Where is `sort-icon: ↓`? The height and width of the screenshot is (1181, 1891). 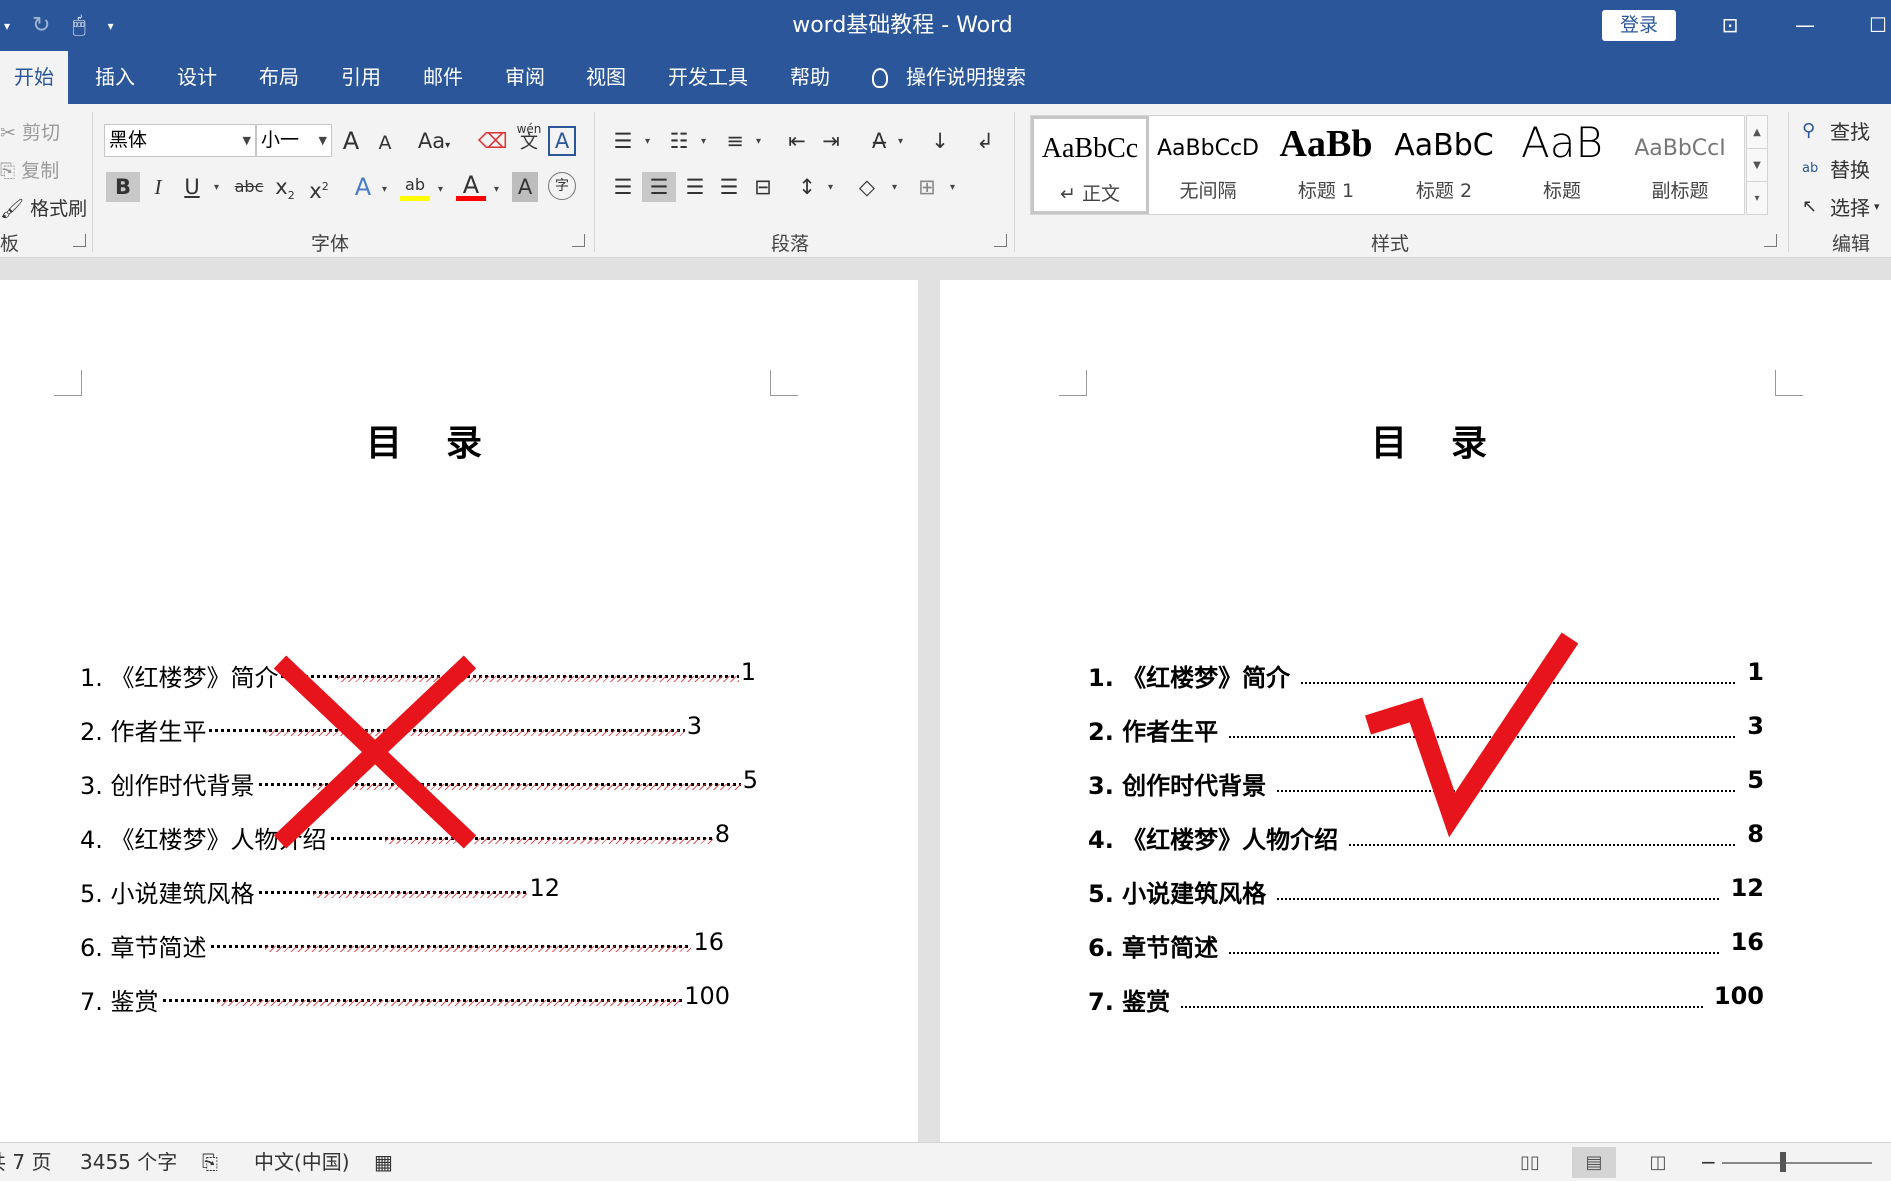 sort-icon: ↓ is located at coordinates (940, 141).